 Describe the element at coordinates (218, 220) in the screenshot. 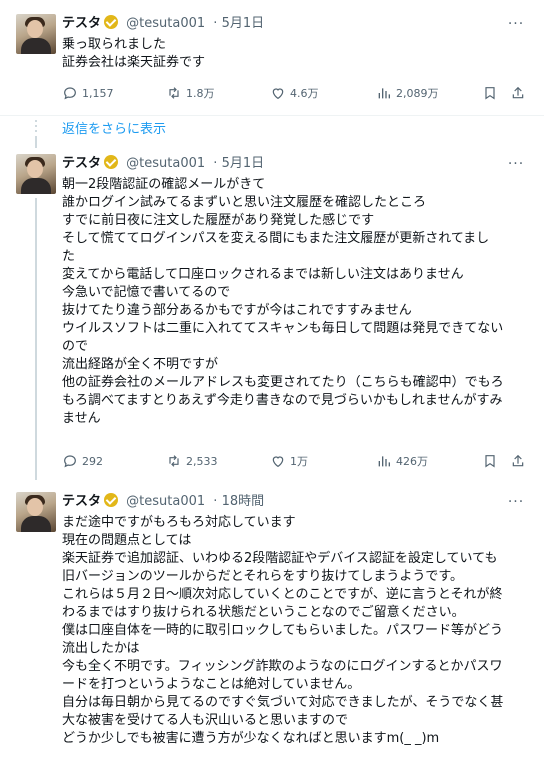

I see `tweet-text-line: すでに前日夜に注文した履歴があり発覚した感じです` at that location.